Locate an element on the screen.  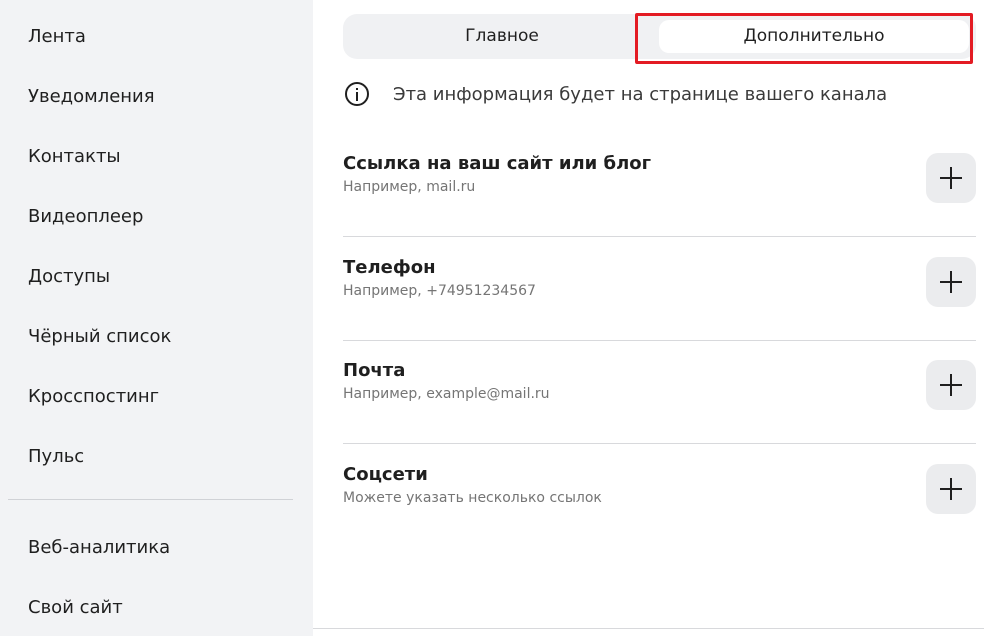
section-phone: Телефон Например, +74951234567 is located at coordinates (659, 287).